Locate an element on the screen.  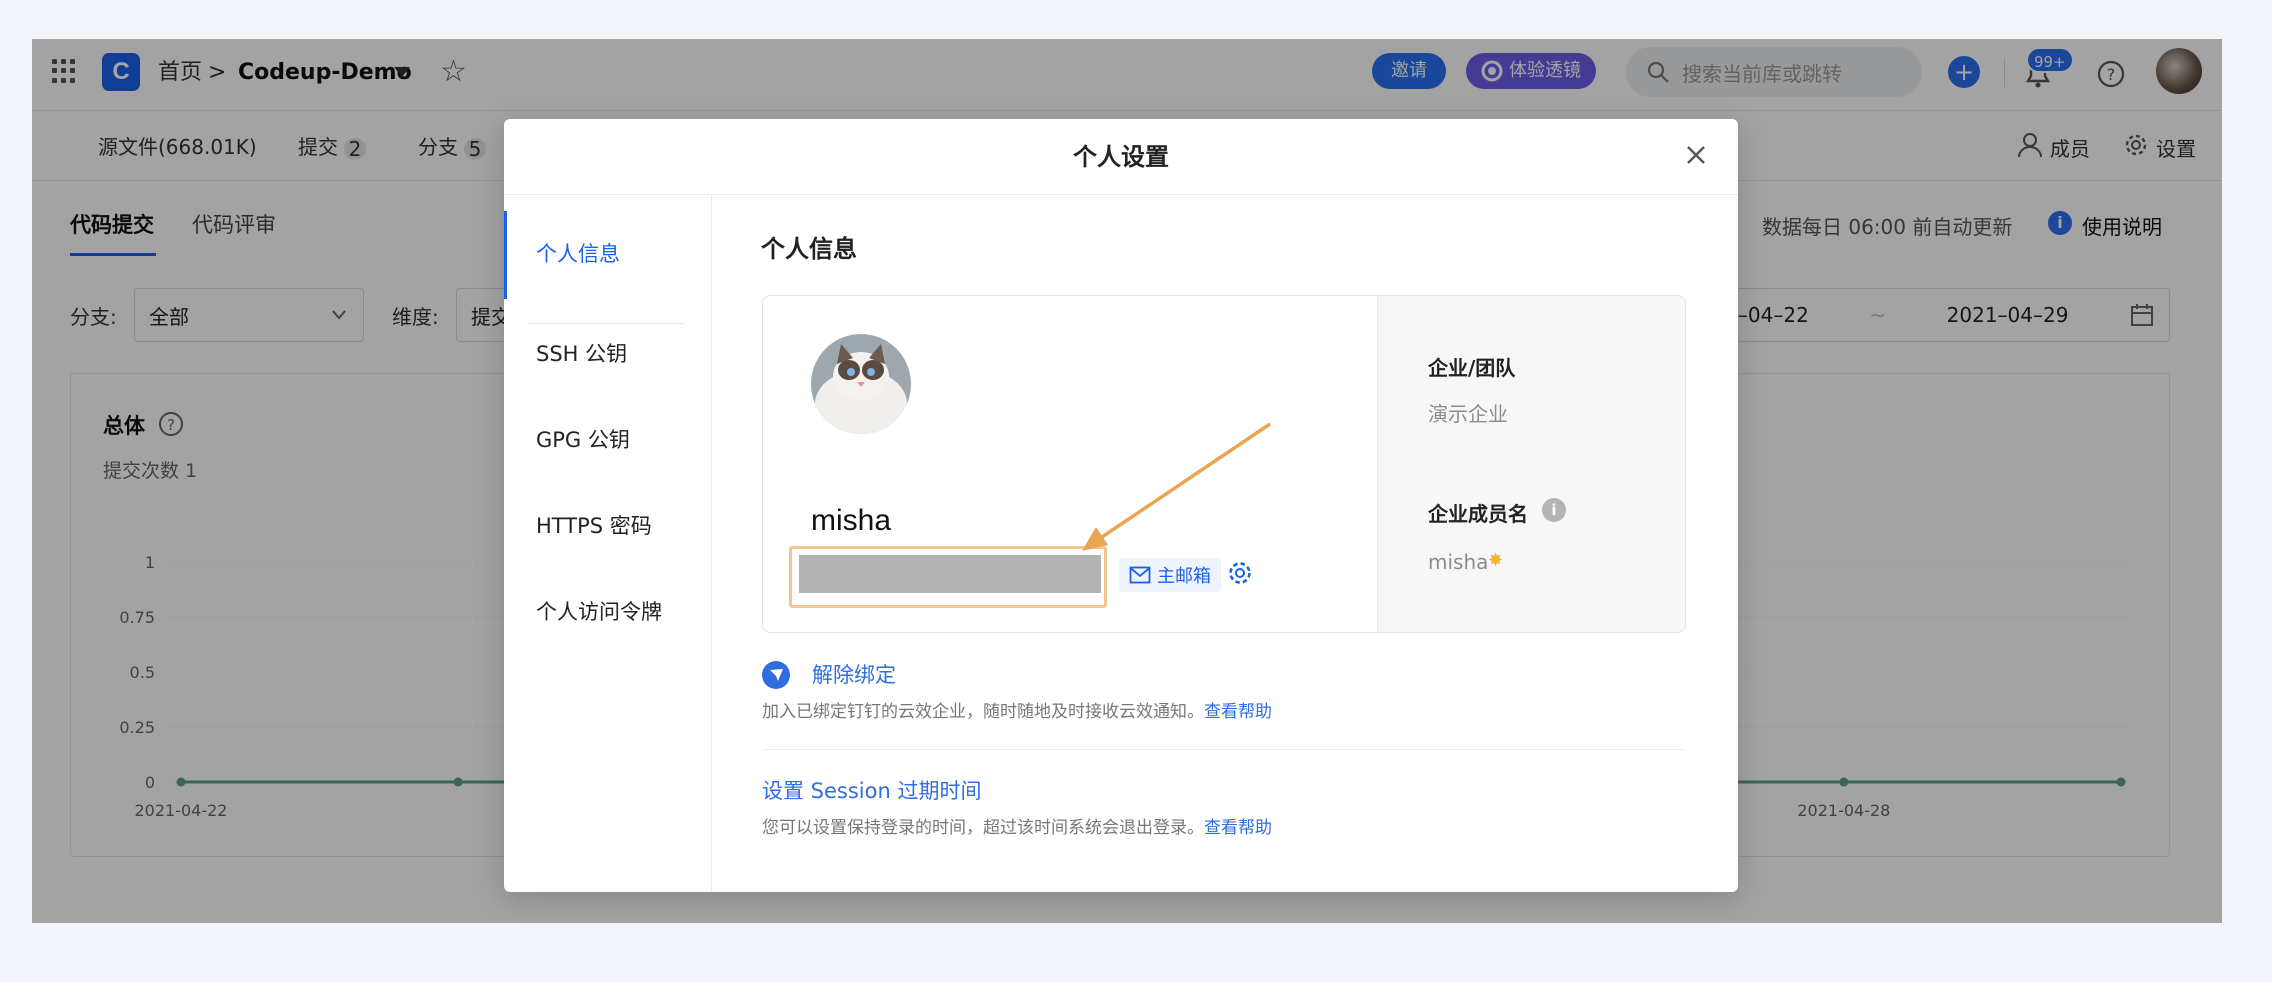
profile-avatar is located at coordinates (861, 384).